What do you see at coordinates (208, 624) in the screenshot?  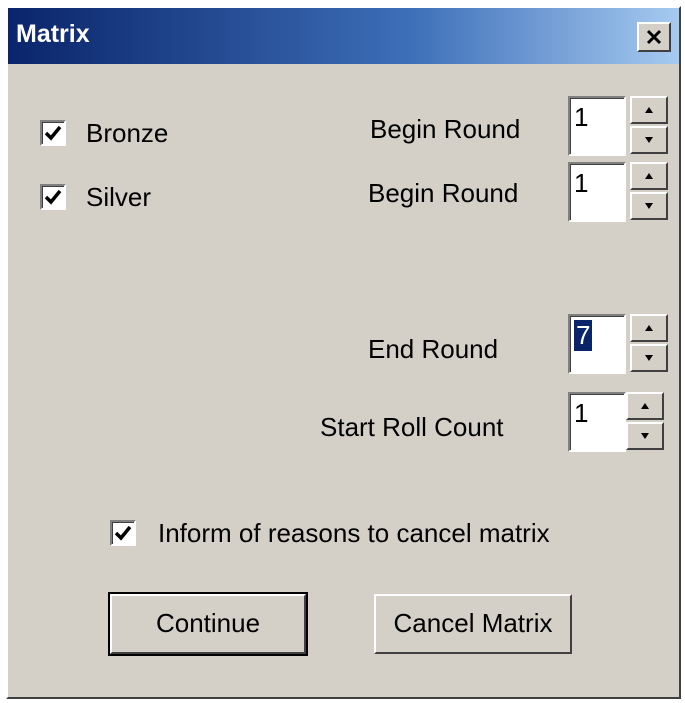 I see `continue-button: Continue` at bounding box center [208, 624].